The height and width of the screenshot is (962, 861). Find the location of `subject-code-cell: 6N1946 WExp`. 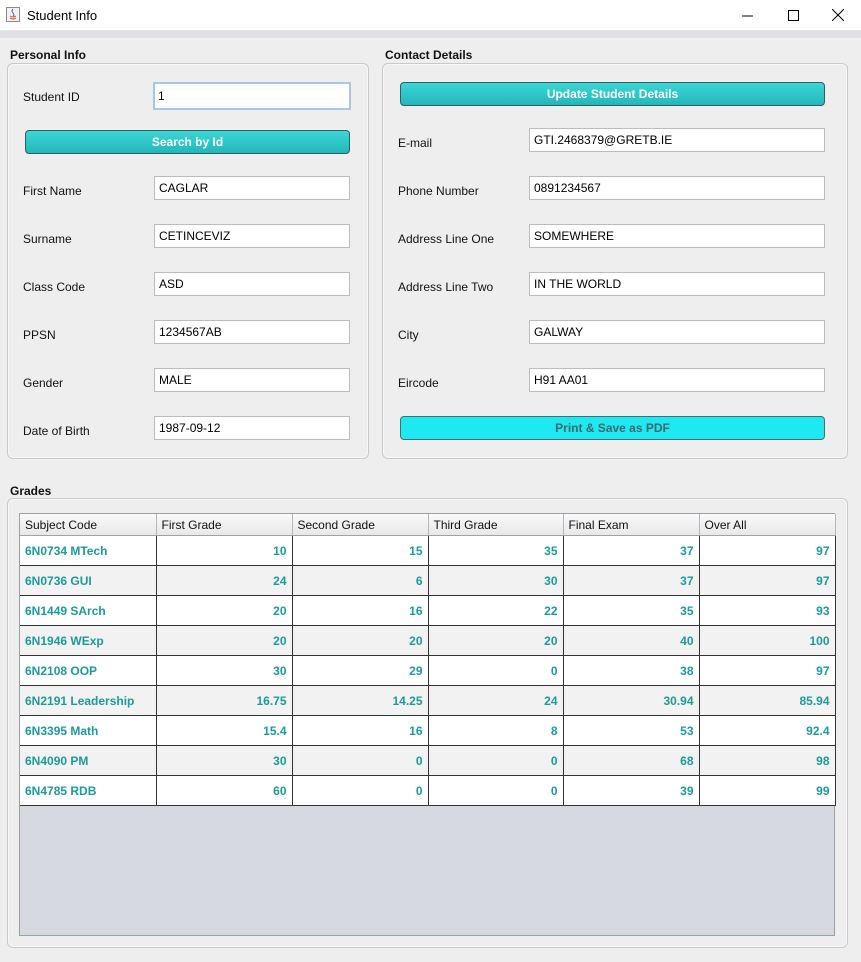

subject-code-cell: 6N1946 WExp is located at coordinates (88, 640).